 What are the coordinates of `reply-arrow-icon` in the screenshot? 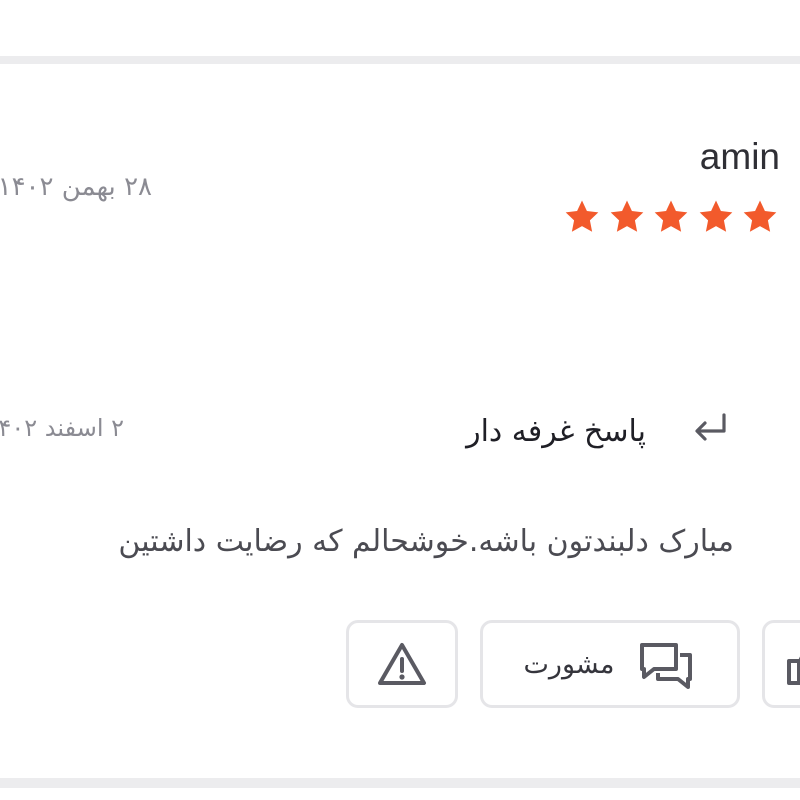 It's located at (710, 429).